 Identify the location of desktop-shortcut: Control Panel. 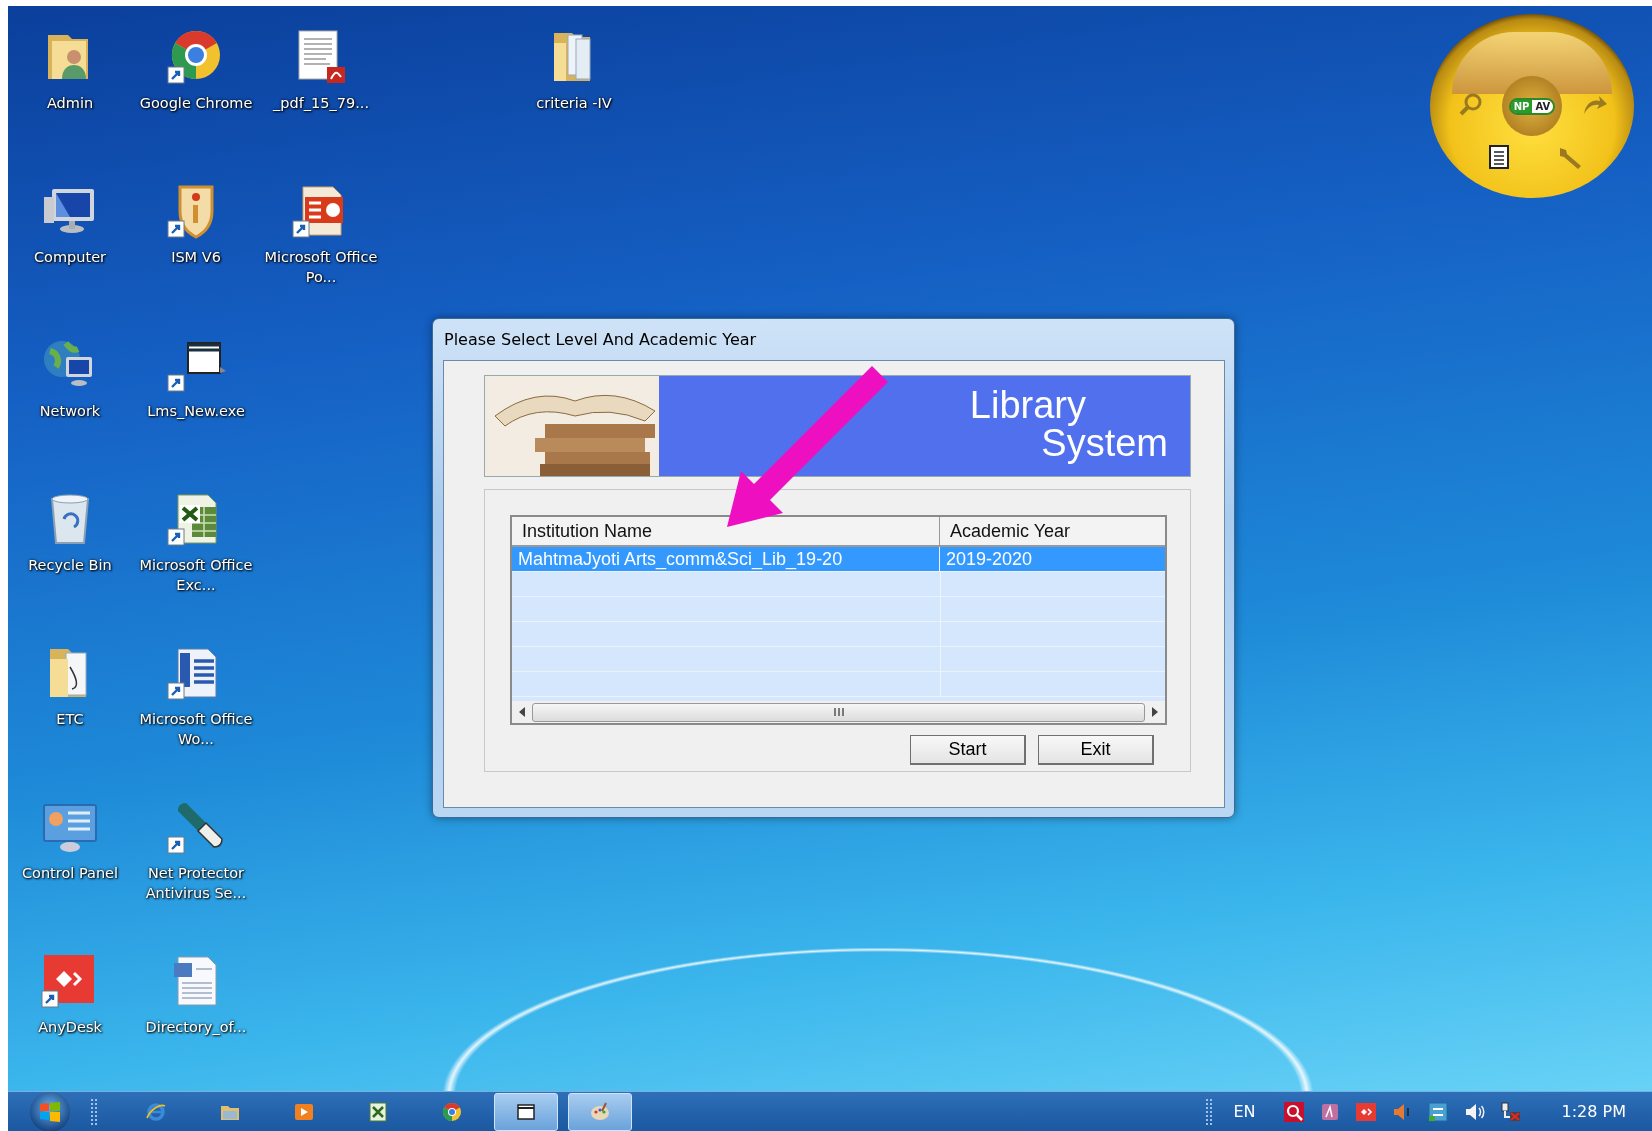
(70, 835).